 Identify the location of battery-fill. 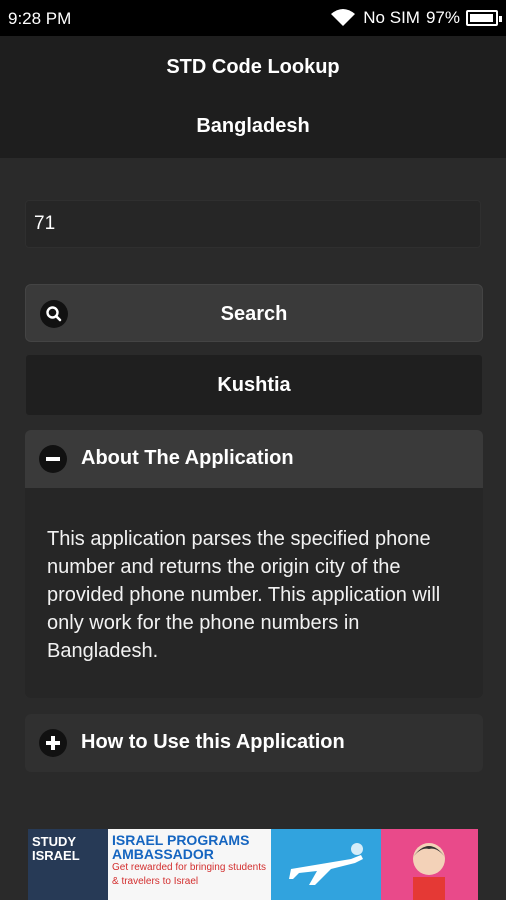
(481, 18).